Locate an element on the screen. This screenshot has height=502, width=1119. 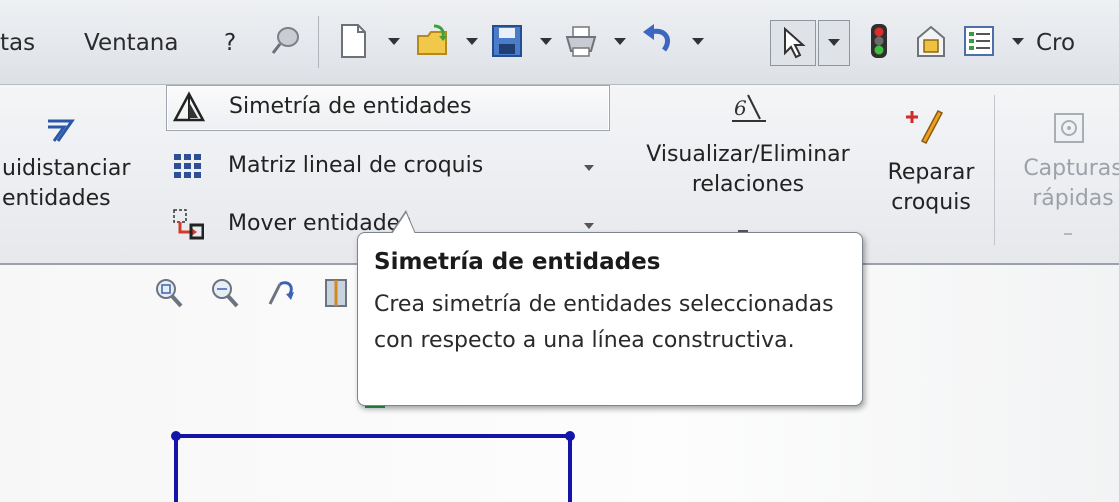
select-button is located at coordinates (793, 43).